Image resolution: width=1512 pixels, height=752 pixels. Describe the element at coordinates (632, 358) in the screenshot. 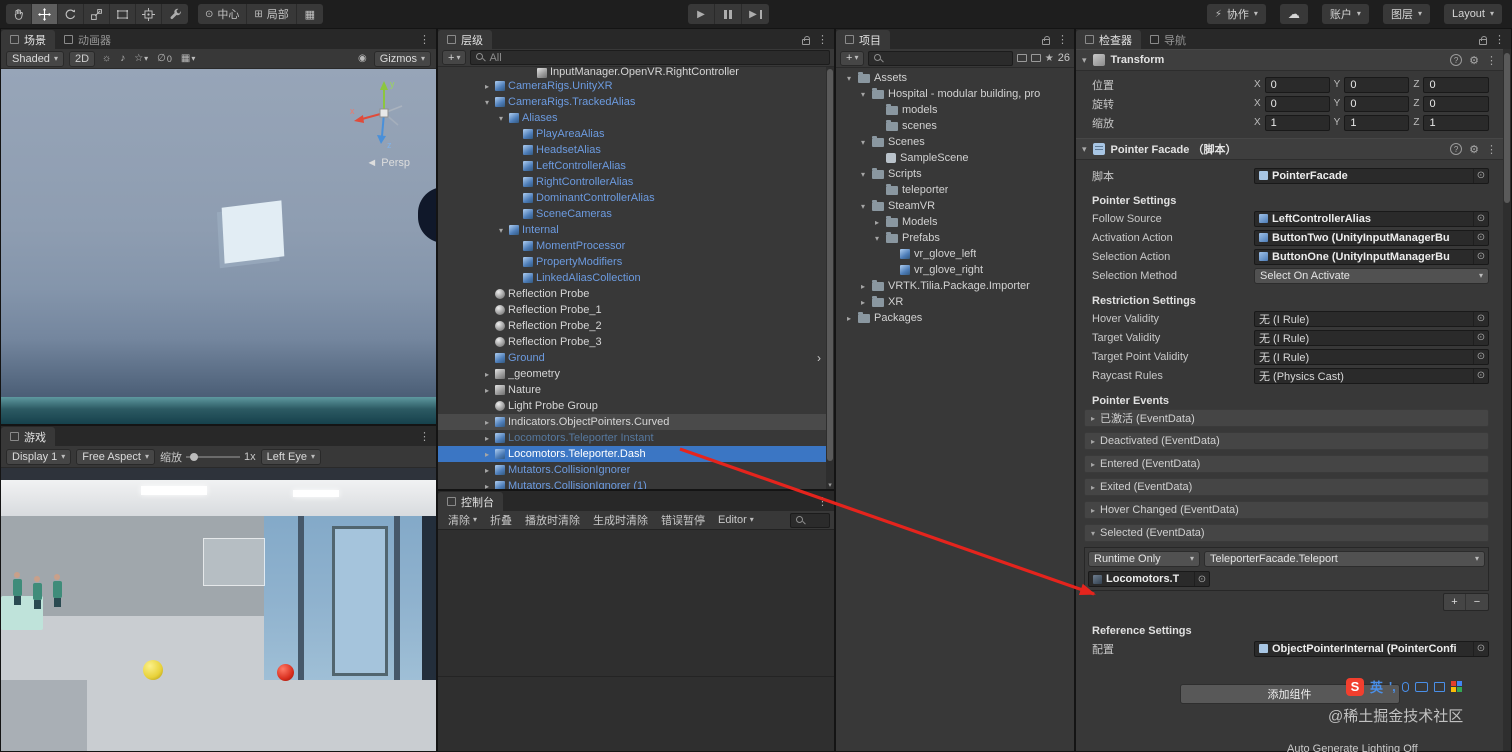

I see `hierarchy-item: Ground ›` at that location.